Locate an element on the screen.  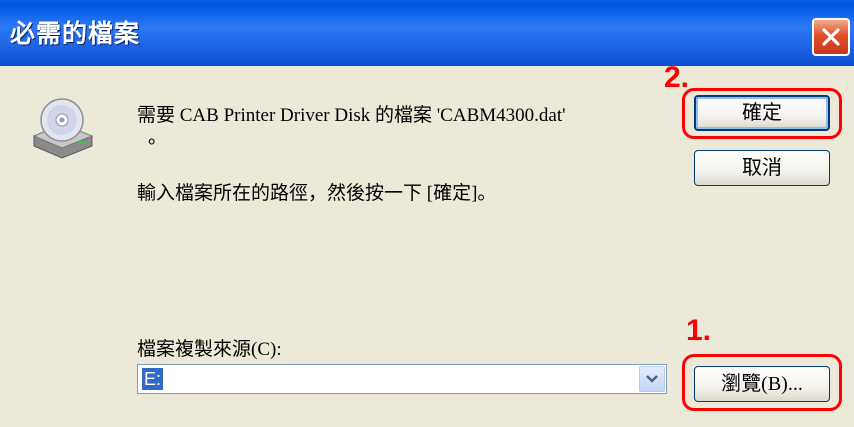
close-icon is located at coordinates (831, 37).